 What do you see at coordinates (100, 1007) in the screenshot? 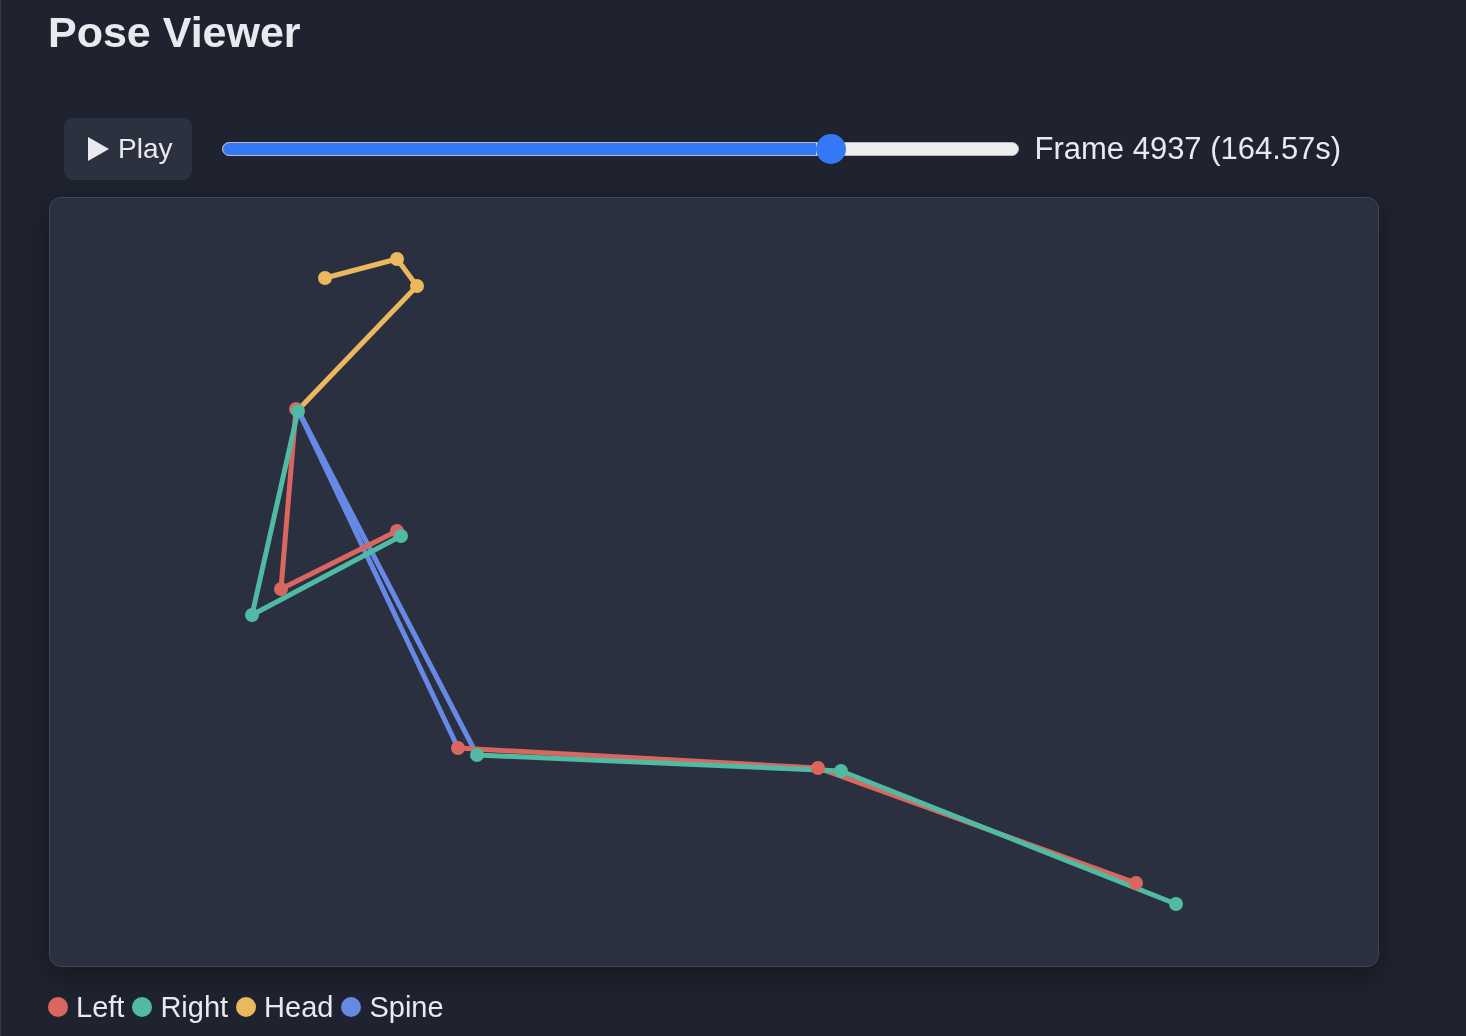
I see `legend-label: Left` at bounding box center [100, 1007].